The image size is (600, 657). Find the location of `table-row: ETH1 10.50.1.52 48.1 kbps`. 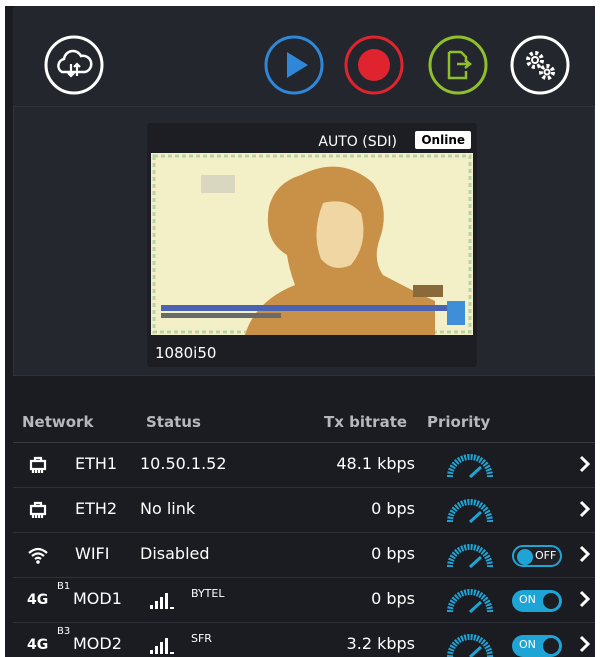

table-row: ETH1 10.50.1.52 48.1 kbps is located at coordinates (304, 465).